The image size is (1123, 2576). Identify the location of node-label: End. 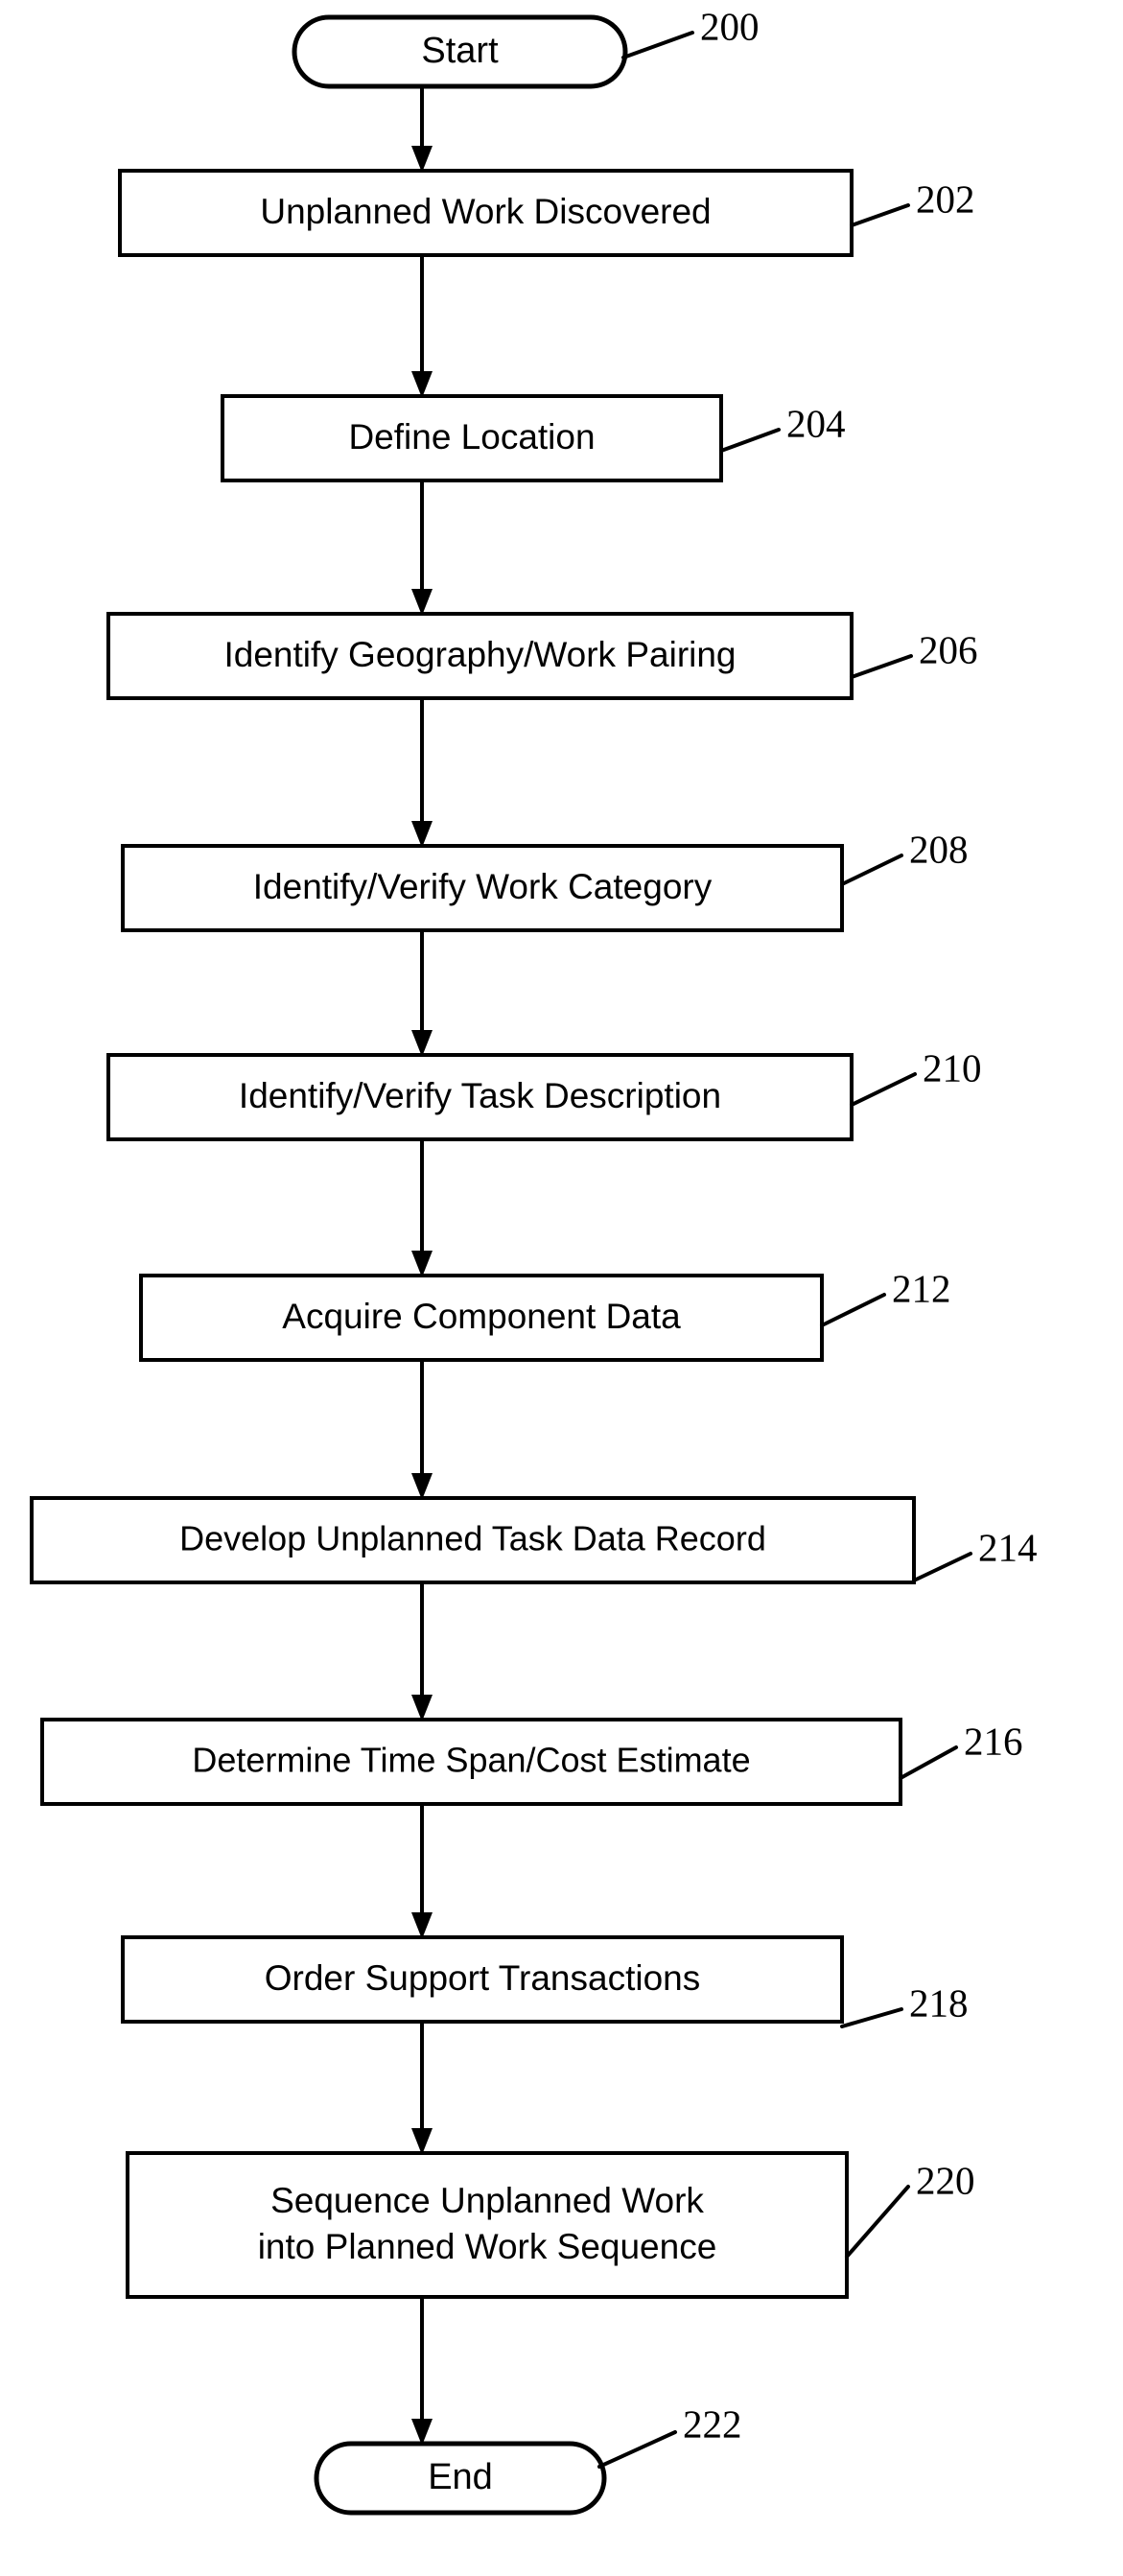
(461, 2477).